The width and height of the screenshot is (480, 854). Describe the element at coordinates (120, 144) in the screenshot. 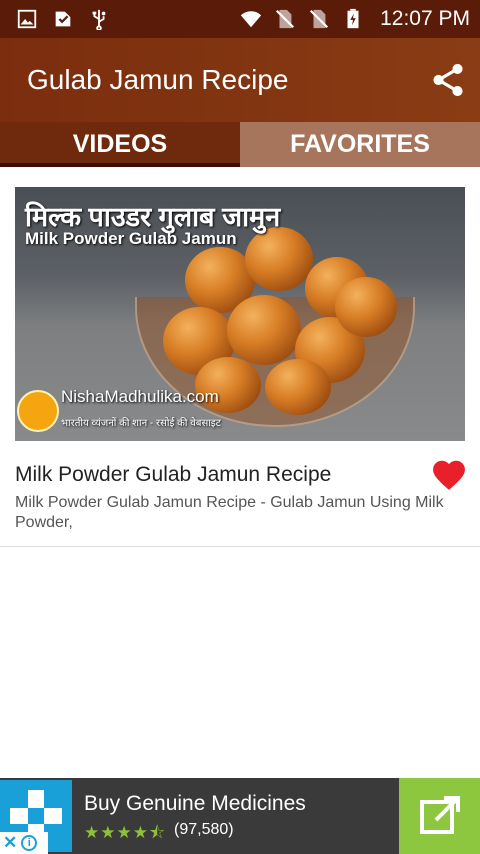

I see `tab-videos: VIDEOS` at that location.